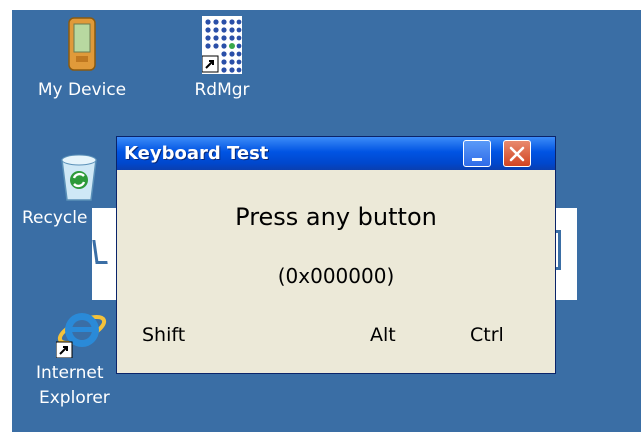 This screenshot has width=641, height=432. I want to click on key-code-value: (0x000000), so click(336, 276).